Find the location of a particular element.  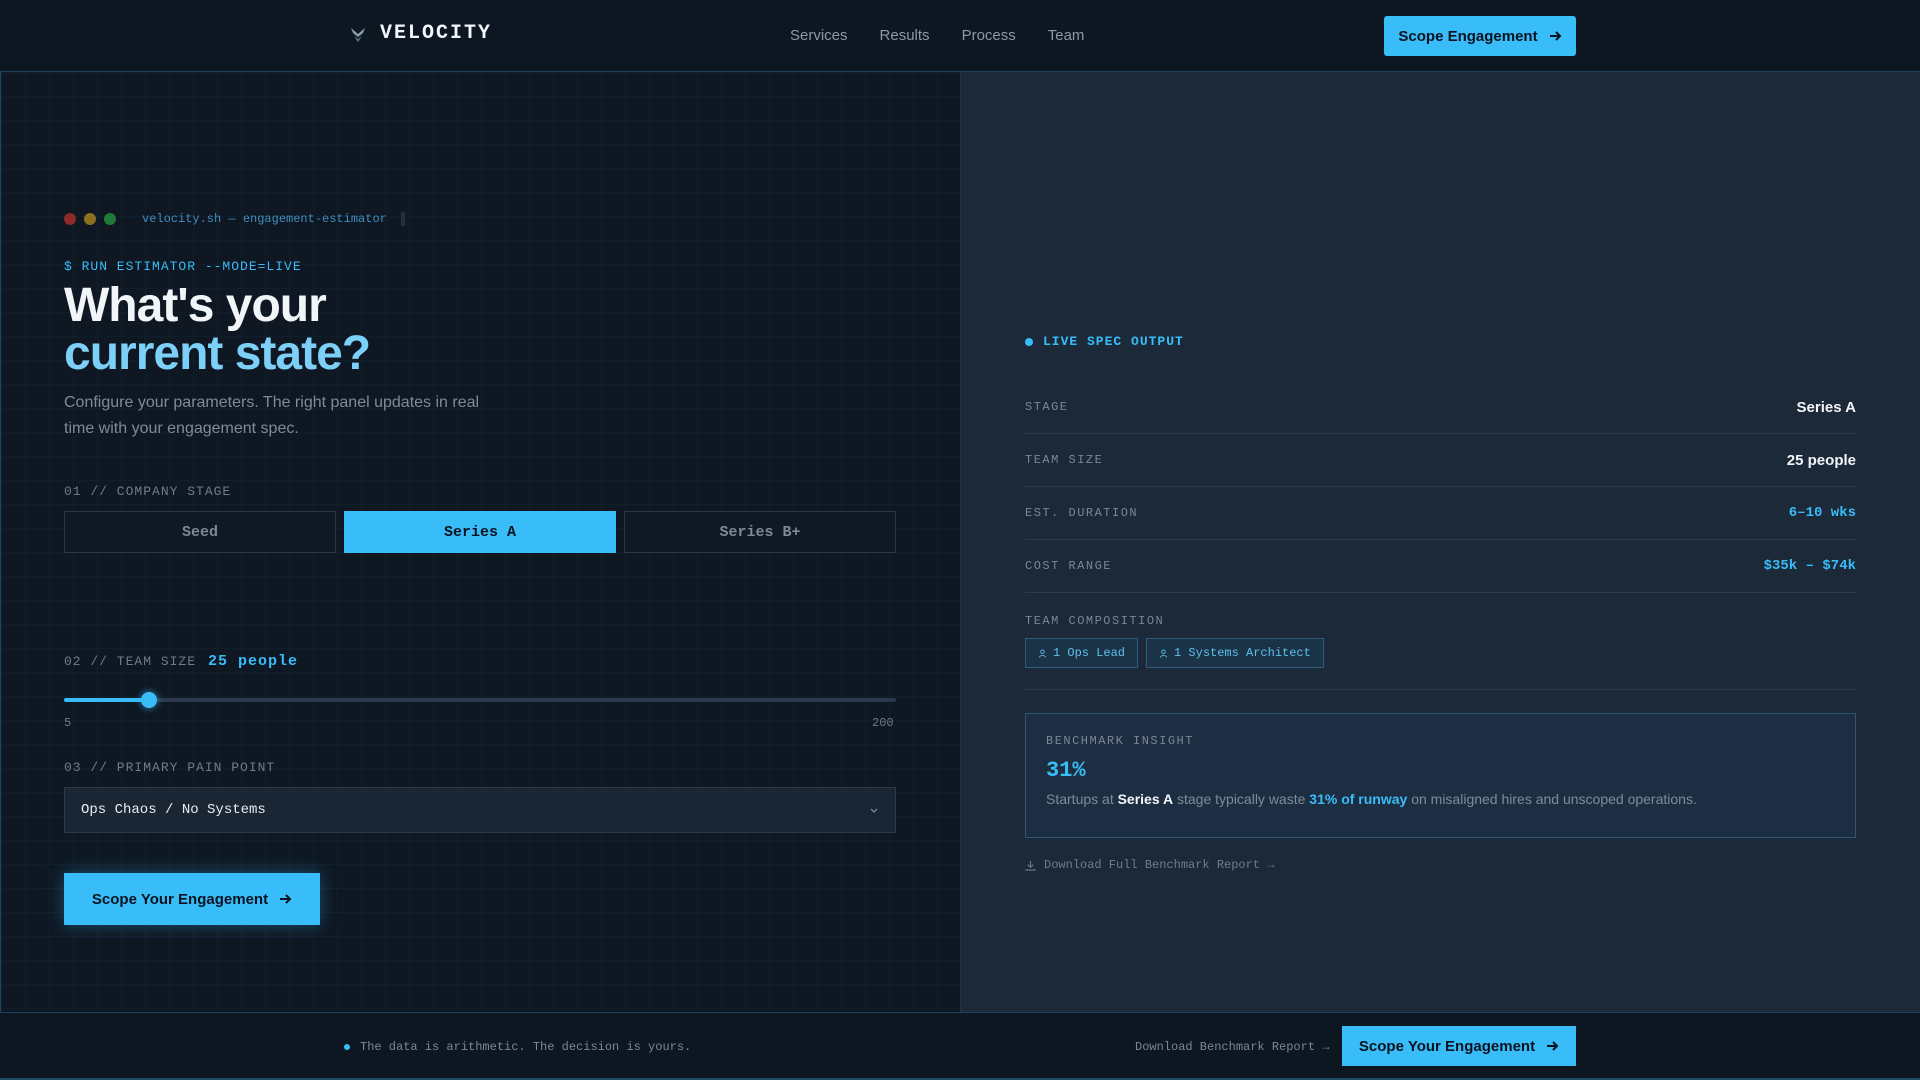

spec-value: Series A is located at coordinates (1826, 407).